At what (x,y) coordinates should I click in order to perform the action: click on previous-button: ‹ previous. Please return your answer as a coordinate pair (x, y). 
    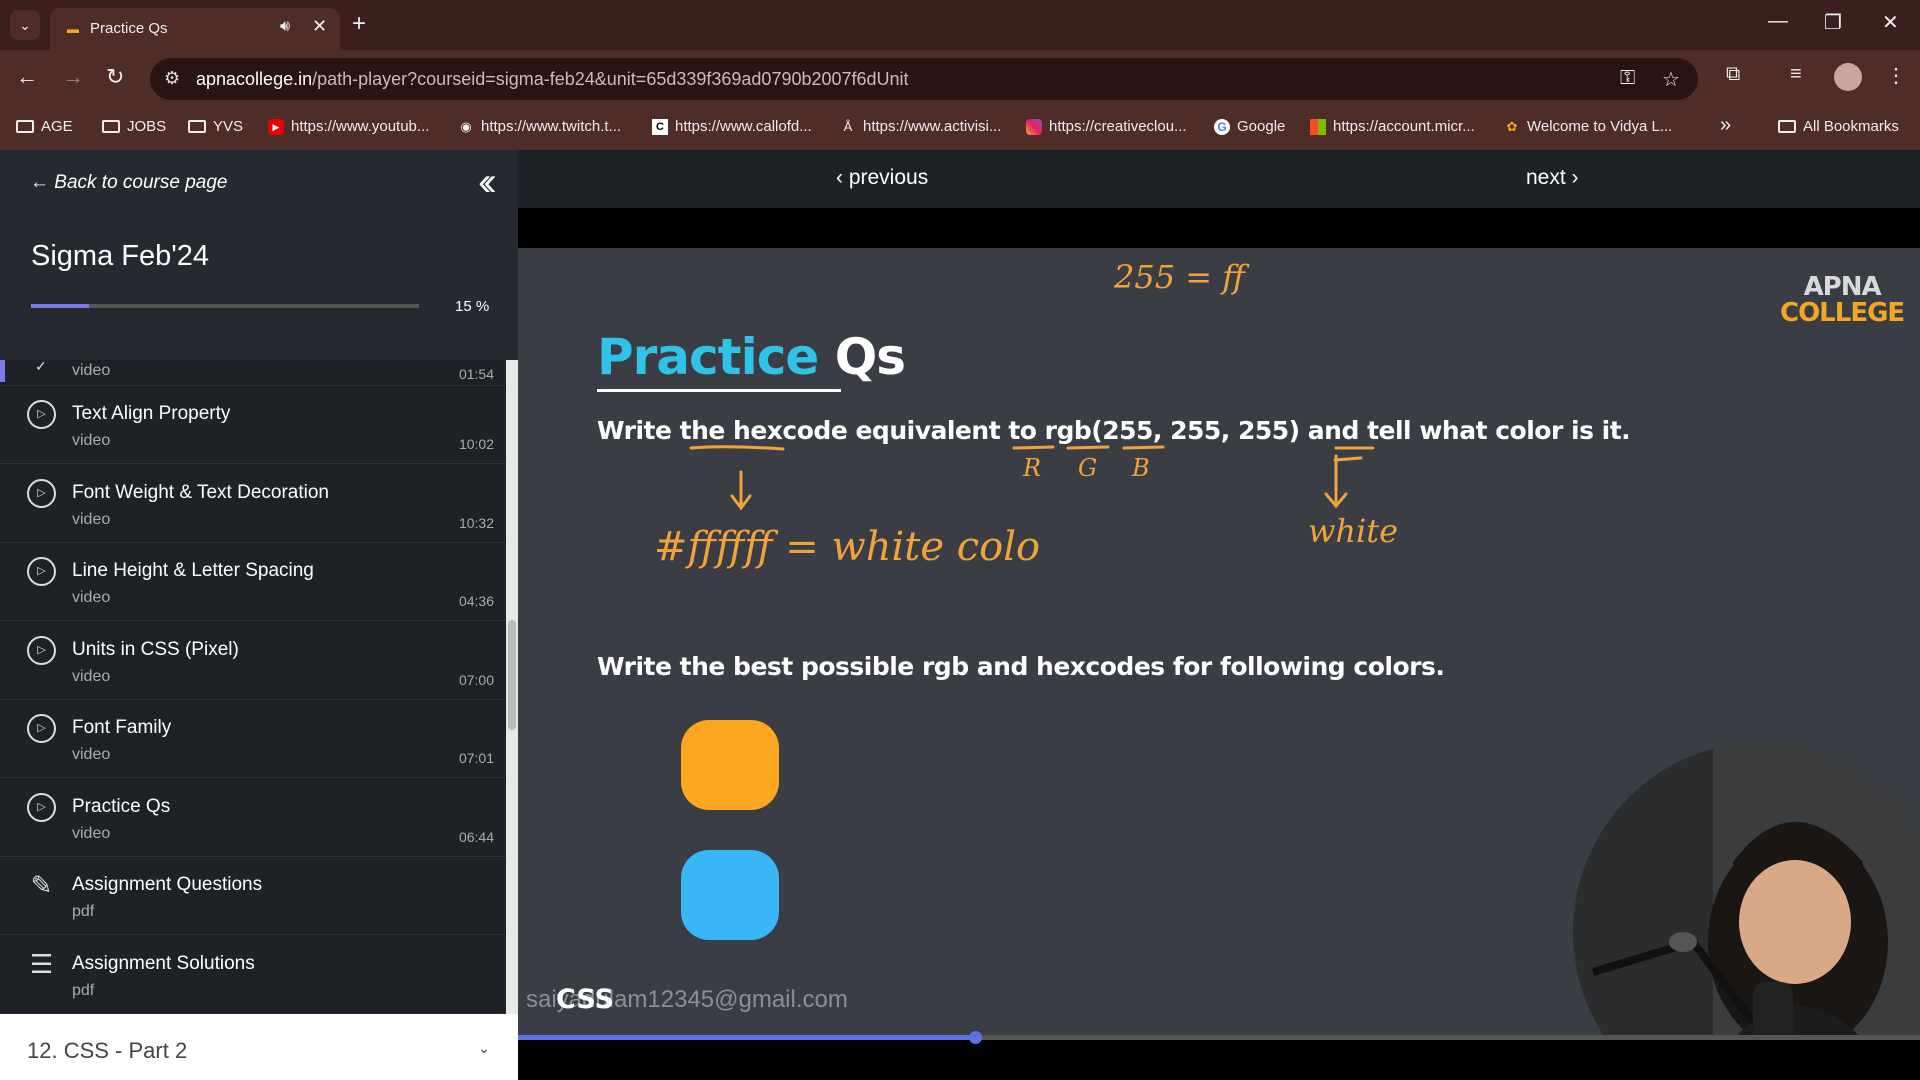
    Looking at the image, I should click on (882, 178).